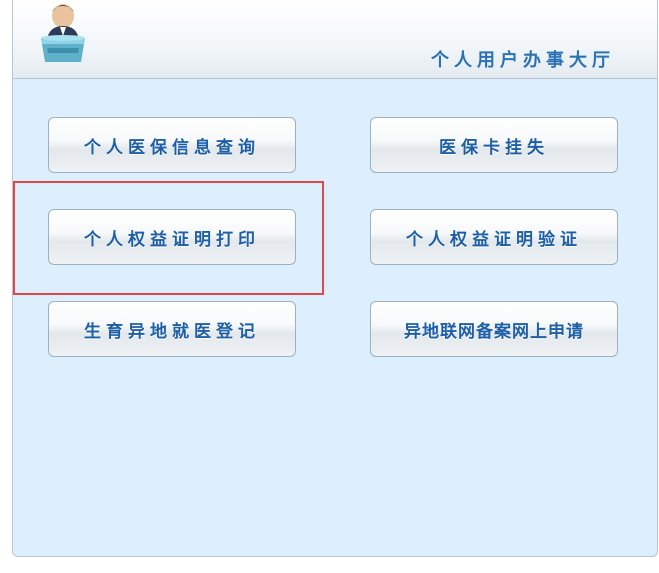 The width and height of the screenshot is (659, 573). Describe the element at coordinates (335, 39) in the screenshot. I see `panel-header: 个人用户办事大厅` at that location.